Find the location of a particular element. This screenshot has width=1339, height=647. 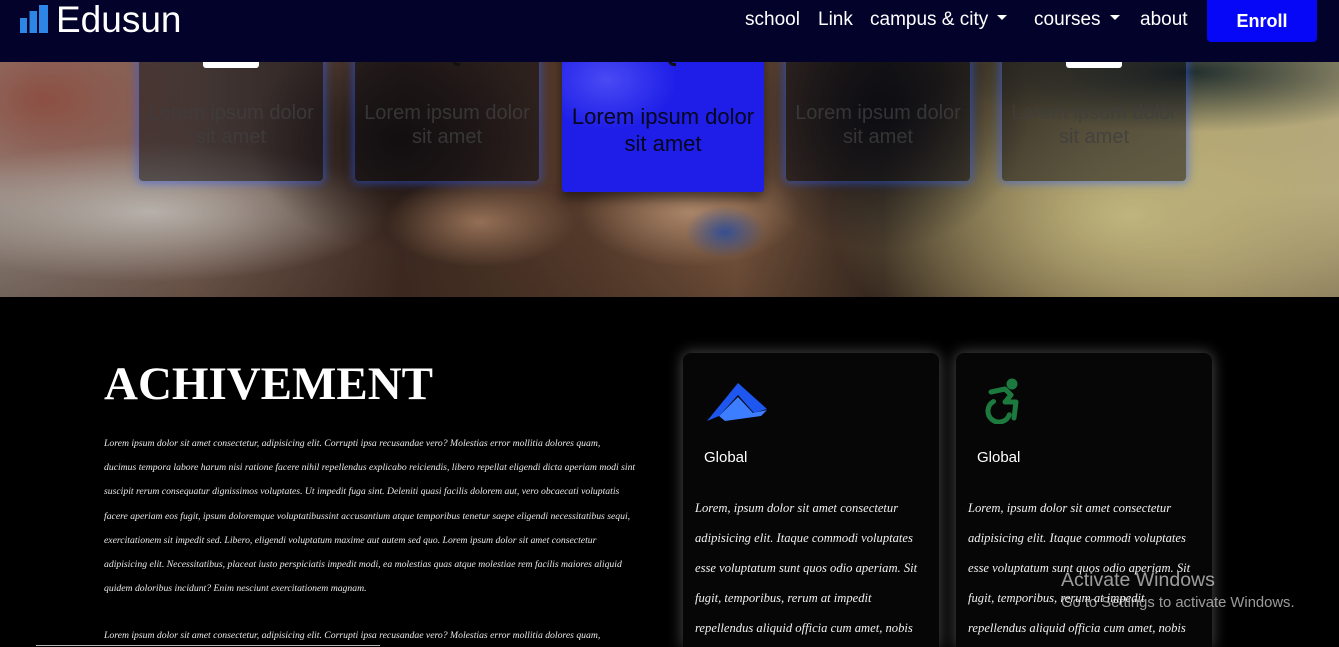

watermark-subtitle: Go to Settings to activate Windows. is located at coordinates (1178, 603).